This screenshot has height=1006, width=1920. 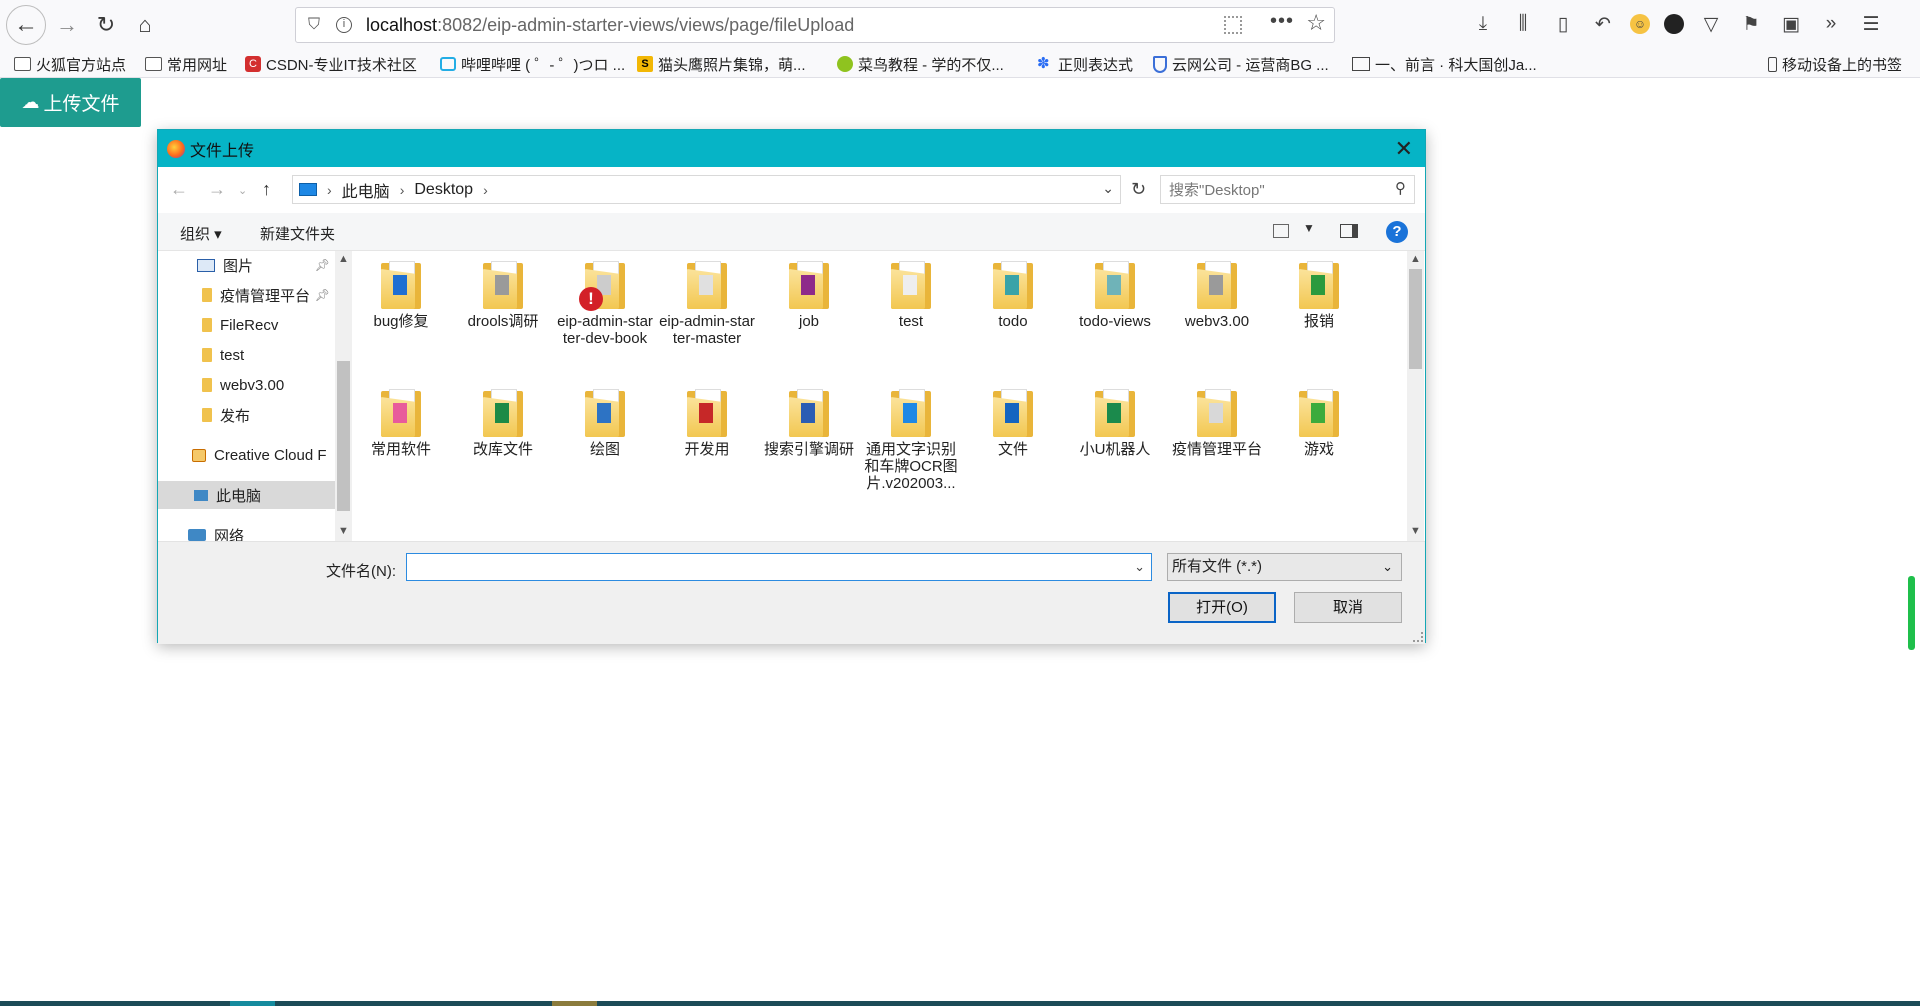 What do you see at coordinates (1287, 189) in the screenshot?
I see `search-desktop-input: 搜索"Desktop" ⚲` at bounding box center [1287, 189].